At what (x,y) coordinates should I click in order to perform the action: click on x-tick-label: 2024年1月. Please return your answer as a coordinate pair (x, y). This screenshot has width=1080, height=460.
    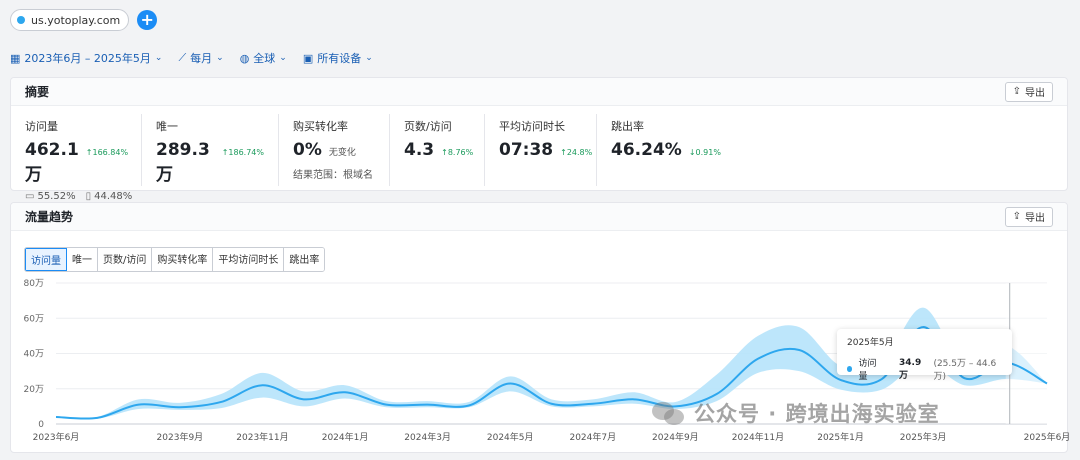
    Looking at the image, I should click on (345, 437).